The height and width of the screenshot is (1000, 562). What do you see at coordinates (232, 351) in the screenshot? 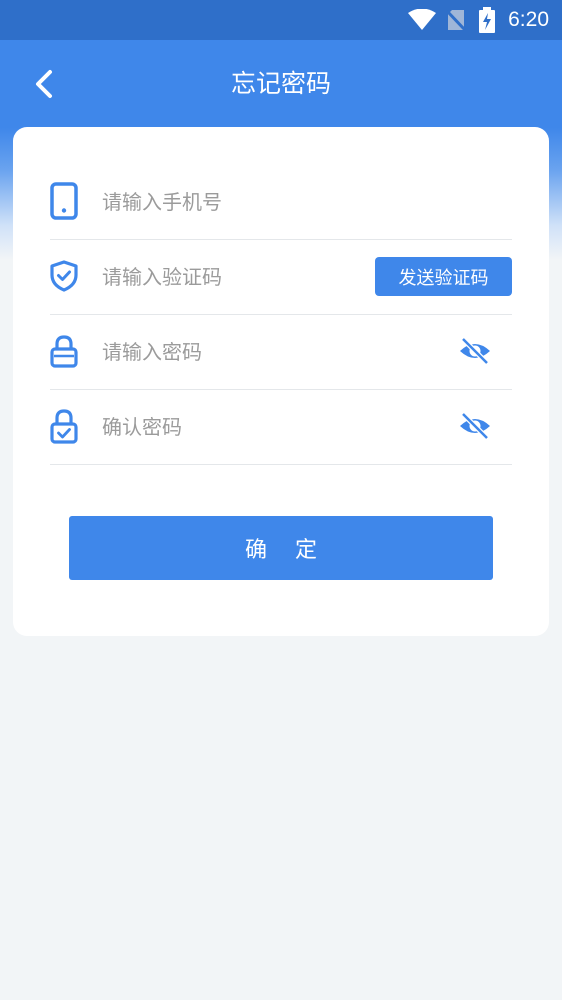
I see `password-input` at bounding box center [232, 351].